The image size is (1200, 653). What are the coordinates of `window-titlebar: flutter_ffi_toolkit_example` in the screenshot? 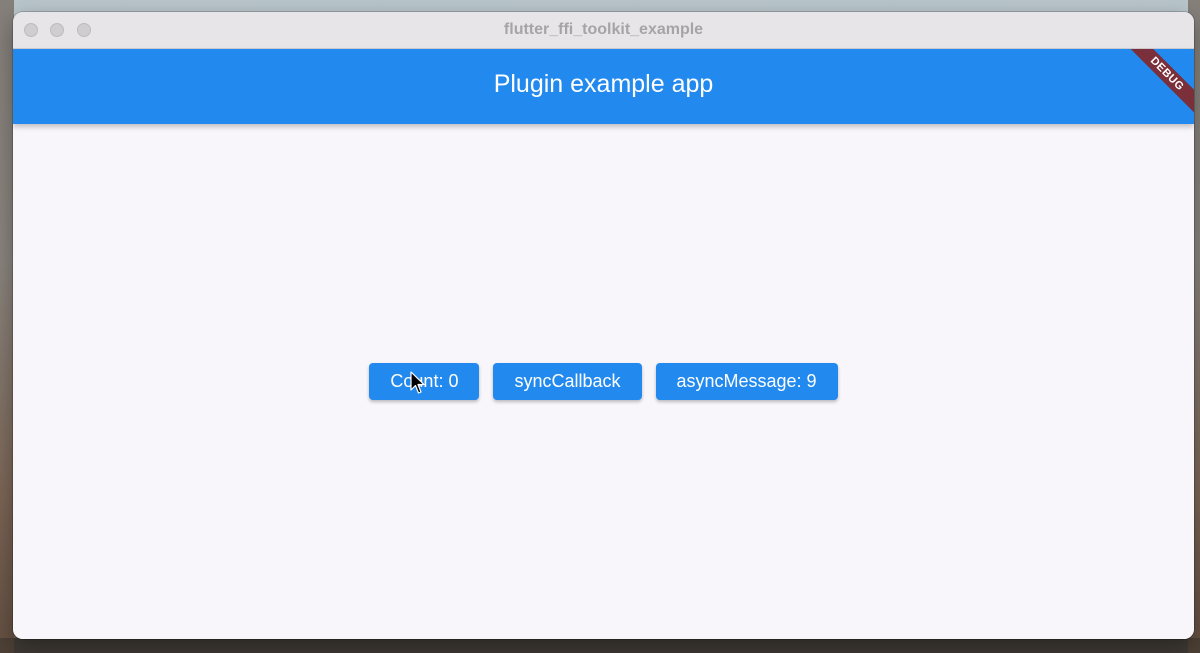 It's located at (603, 30).